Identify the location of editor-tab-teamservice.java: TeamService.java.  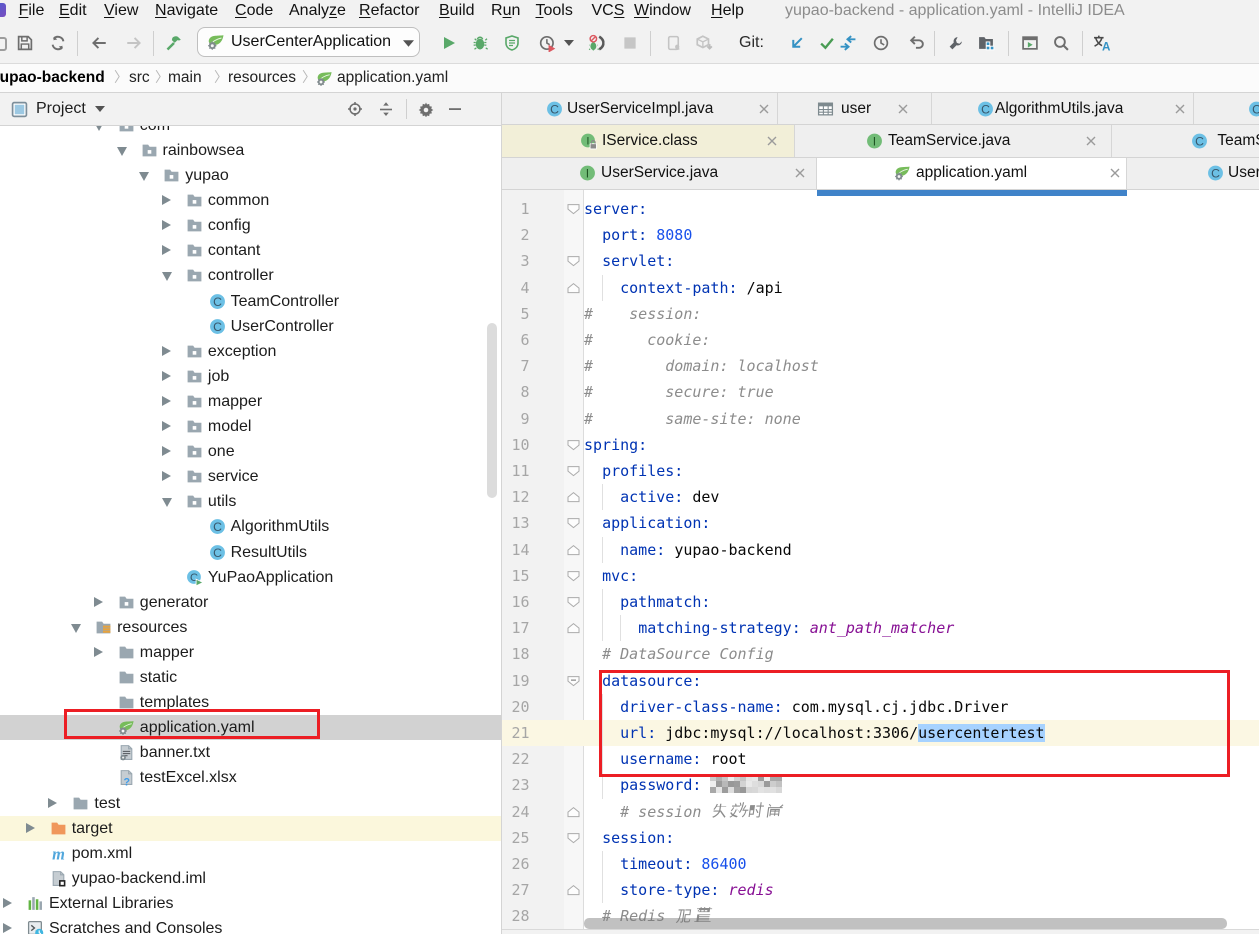
(954, 141).